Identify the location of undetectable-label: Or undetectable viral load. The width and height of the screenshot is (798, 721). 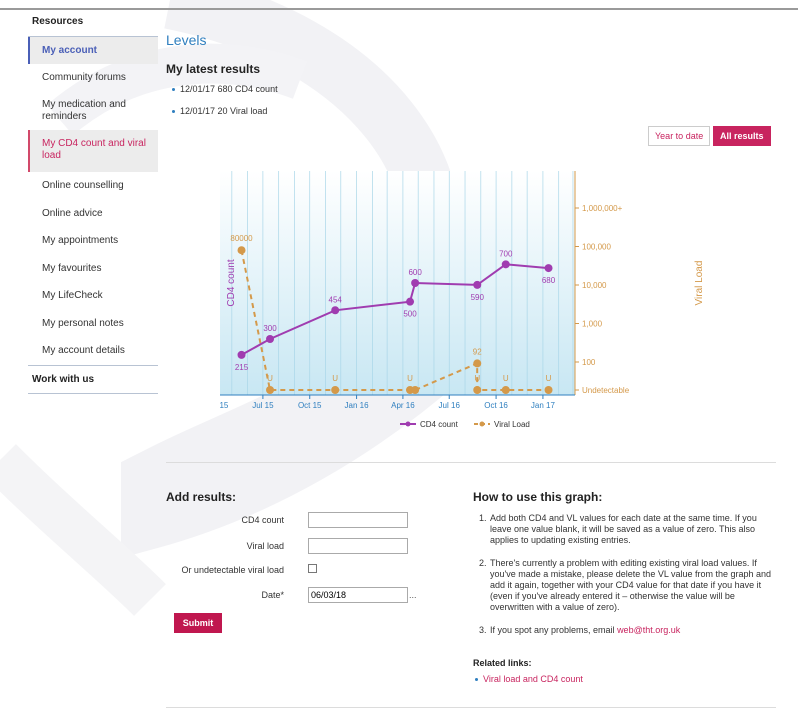
(232, 570).